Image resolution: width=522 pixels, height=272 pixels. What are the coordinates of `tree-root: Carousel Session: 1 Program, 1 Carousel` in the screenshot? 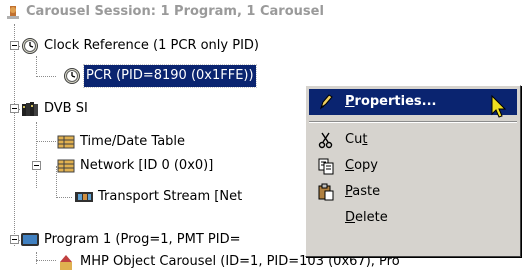 It's located at (261, 12).